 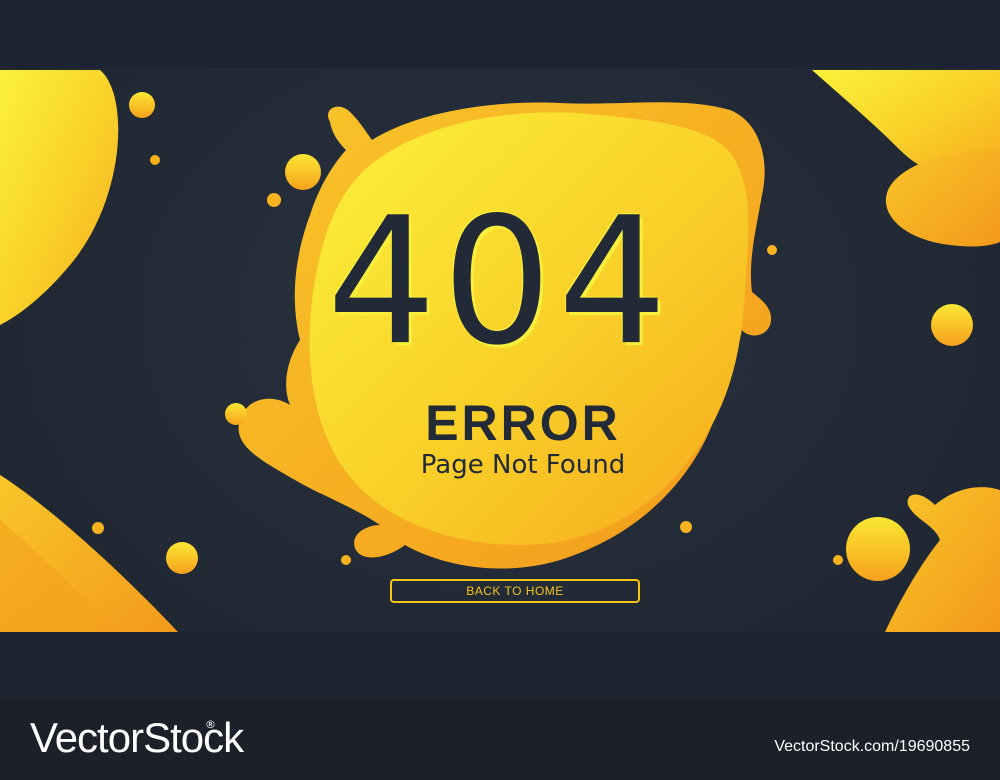 What do you see at coordinates (872, 746) in the screenshot?
I see `stock-id: VectorStock.com/19690855` at bounding box center [872, 746].